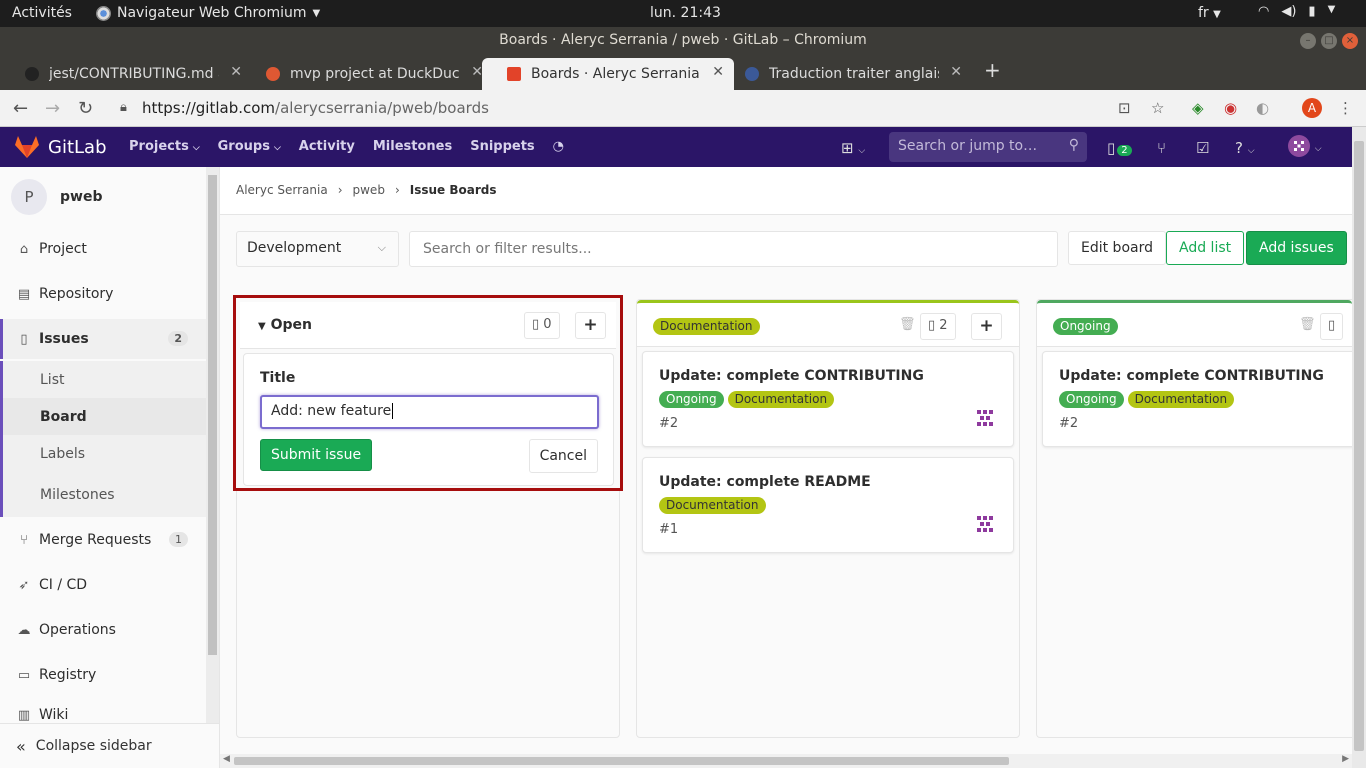 The height and width of the screenshot is (768, 1366). I want to click on system-tray: ◠ ◀) ▮ ▼, so click(1296, 11).